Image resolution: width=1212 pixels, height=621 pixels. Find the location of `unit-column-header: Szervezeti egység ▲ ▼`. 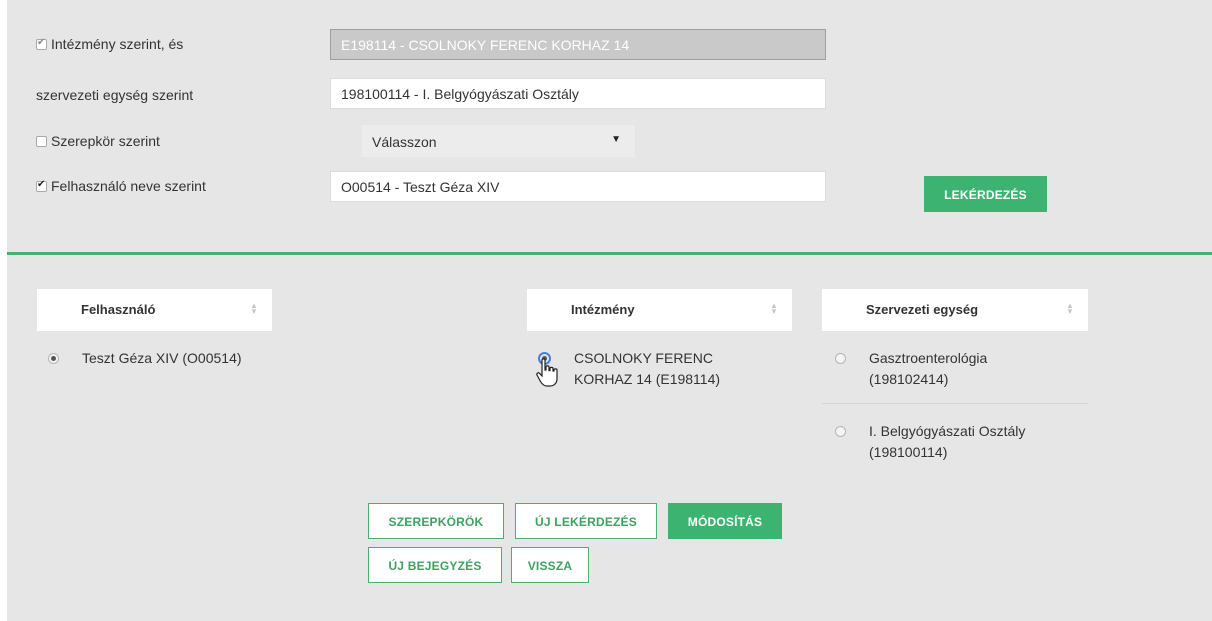

unit-column-header: Szervezeti egység ▲ ▼ is located at coordinates (955, 310).